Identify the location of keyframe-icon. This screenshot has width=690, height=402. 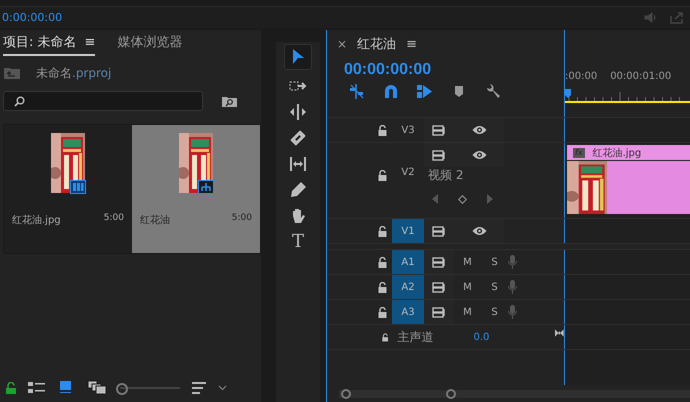
(462, 199).